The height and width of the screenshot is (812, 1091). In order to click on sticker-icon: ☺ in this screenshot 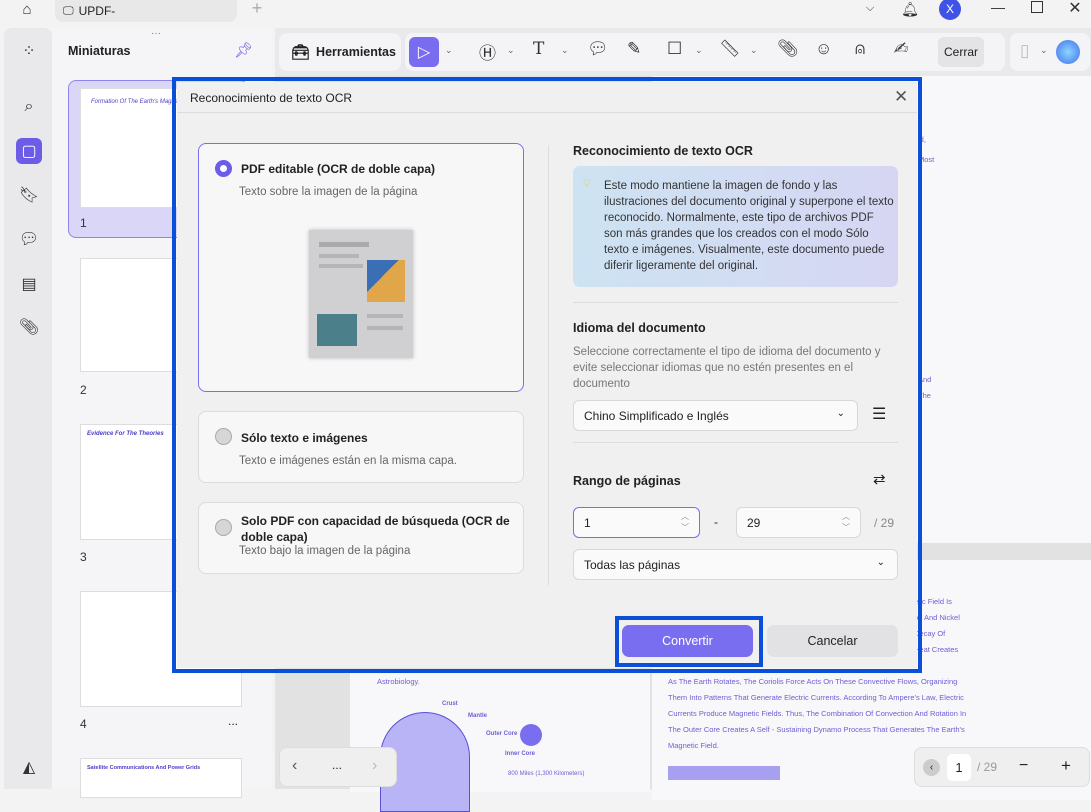, I will do `click(823, 49)`.